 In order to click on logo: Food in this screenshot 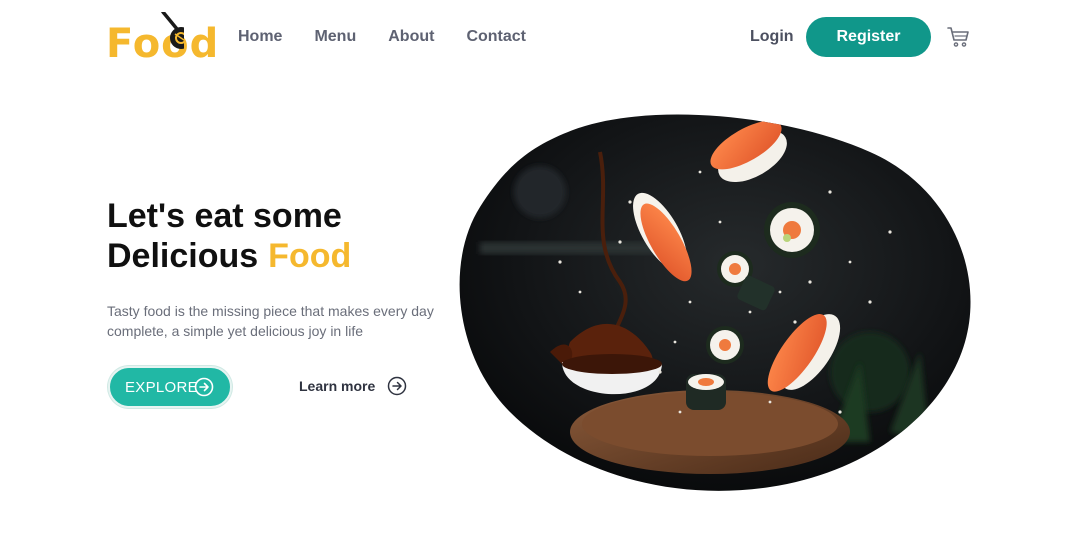, I will do `click(162, 39)`.